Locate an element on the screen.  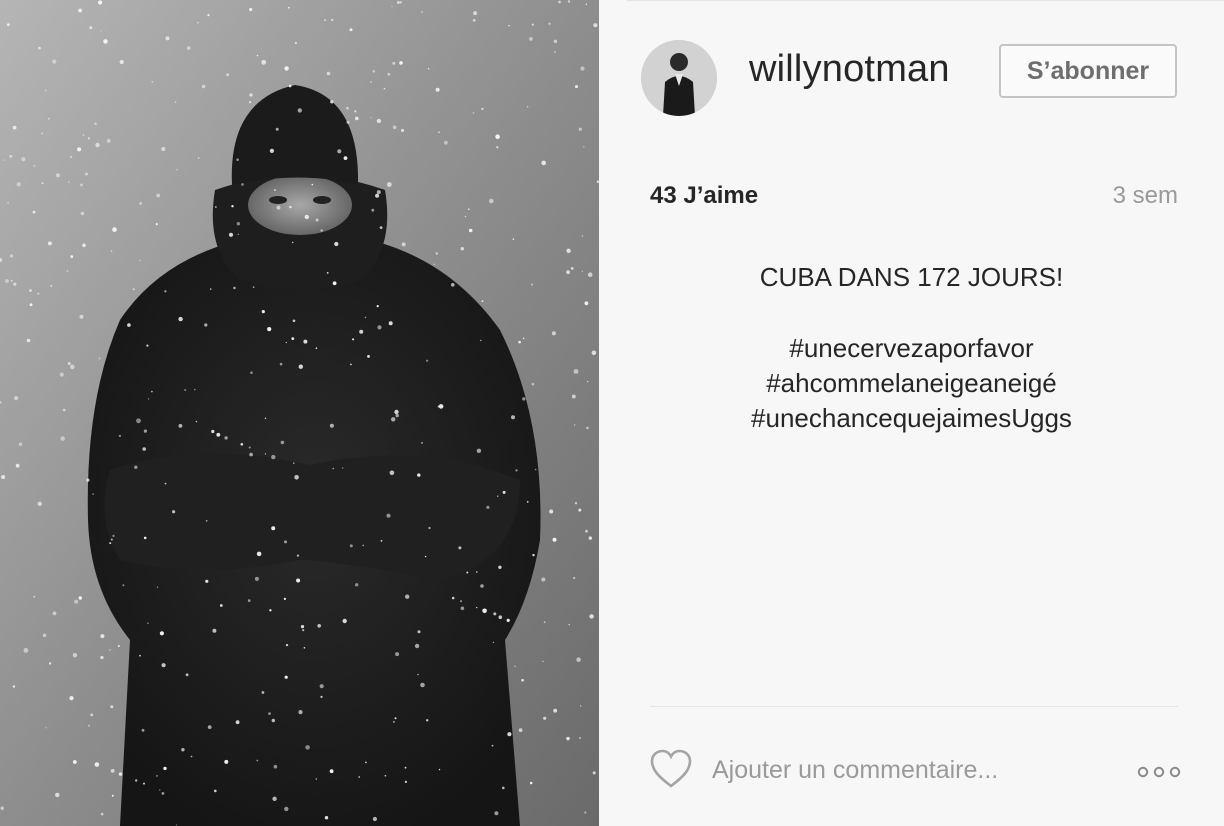
footer-divider is located at coordinates (914, 706).